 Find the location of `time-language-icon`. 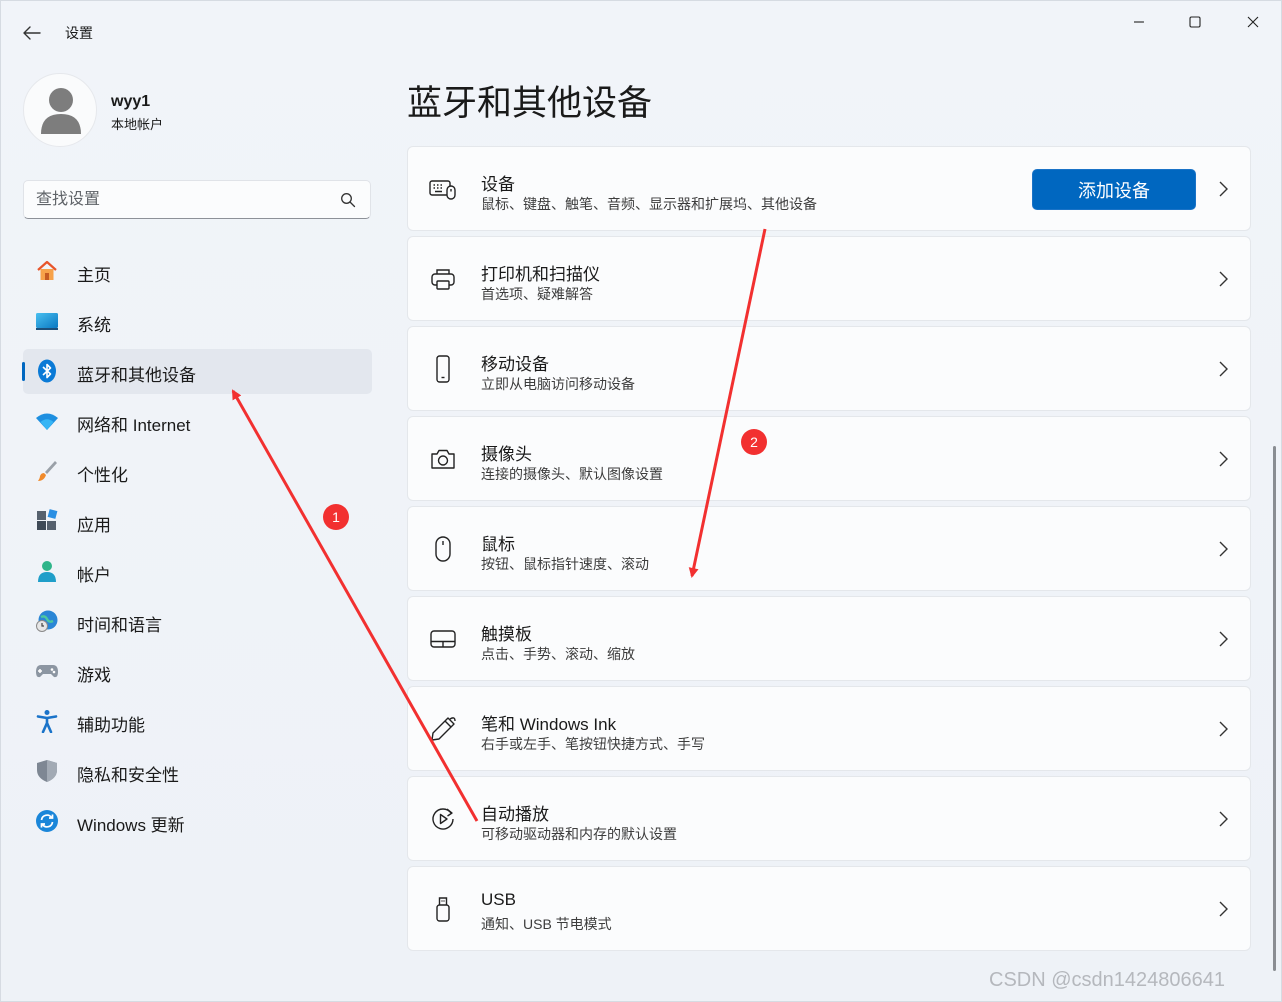

time-language-icon is located at coordinates (47, 621).